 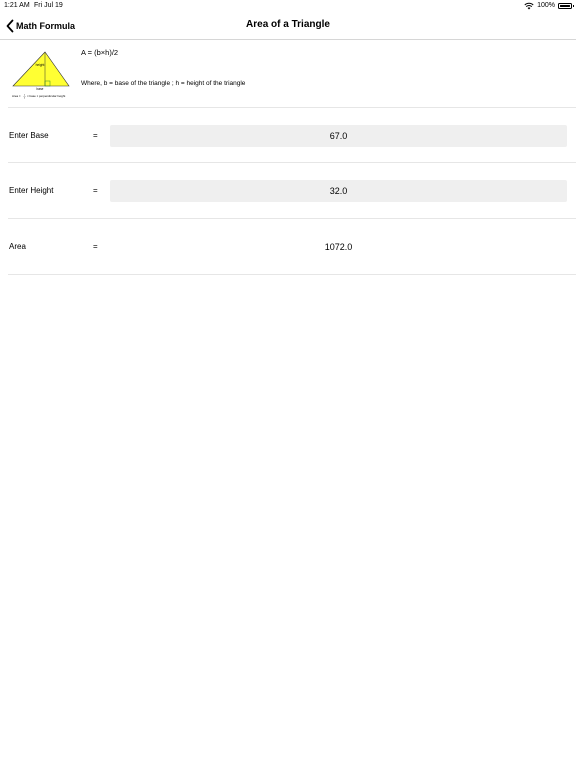 What do you see at coordinates (29, 135) in the screenshot?
I see `base-label-text: Enter Base` at bounding box center [29, 135].